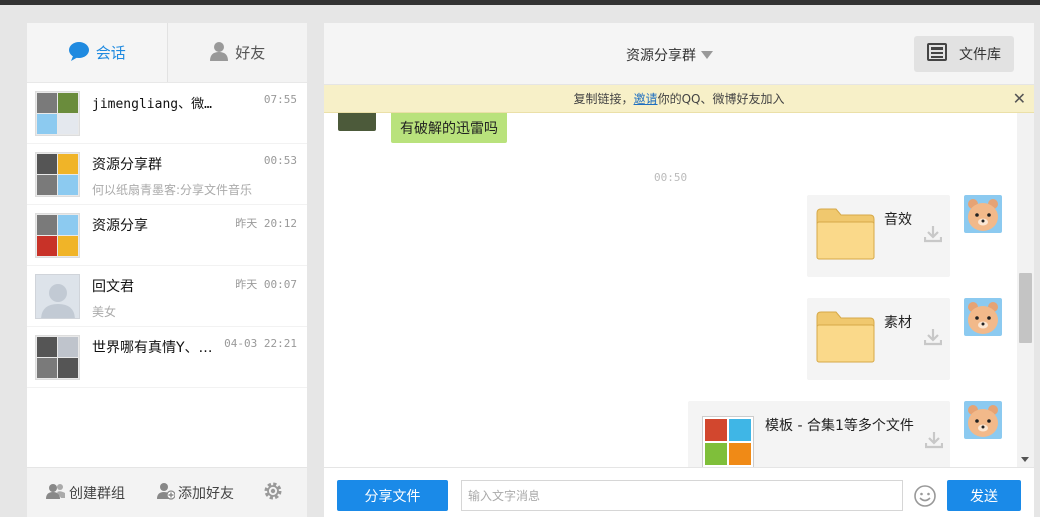  I want to click on conversation-name: 资源分享, so click(120, 226).